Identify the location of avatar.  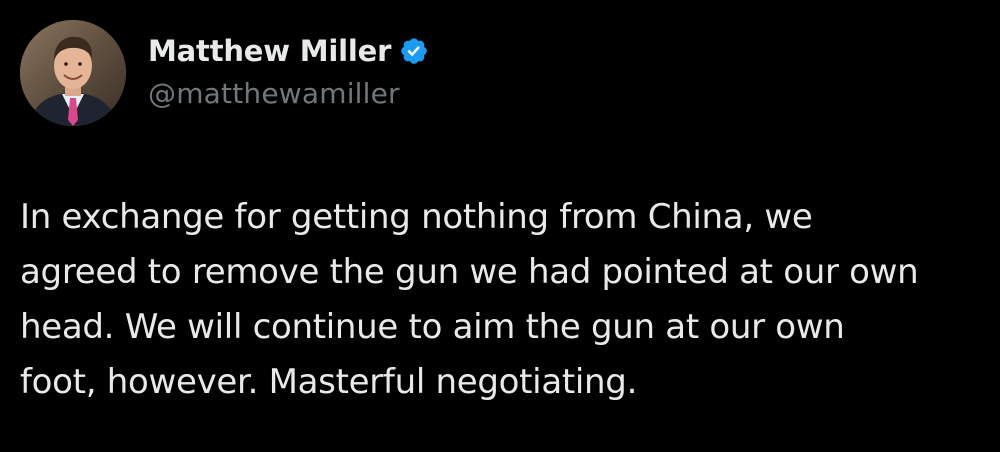
(73, 73).